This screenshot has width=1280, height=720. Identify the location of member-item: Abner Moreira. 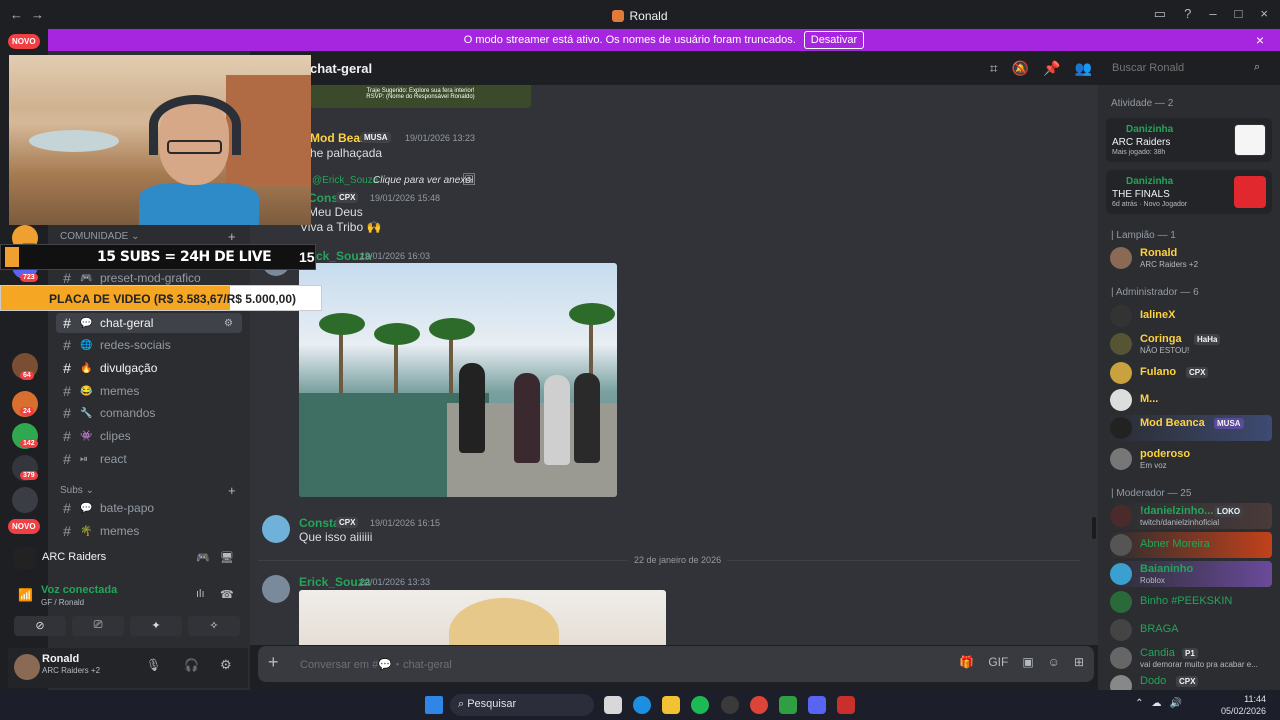
(1190, 545).